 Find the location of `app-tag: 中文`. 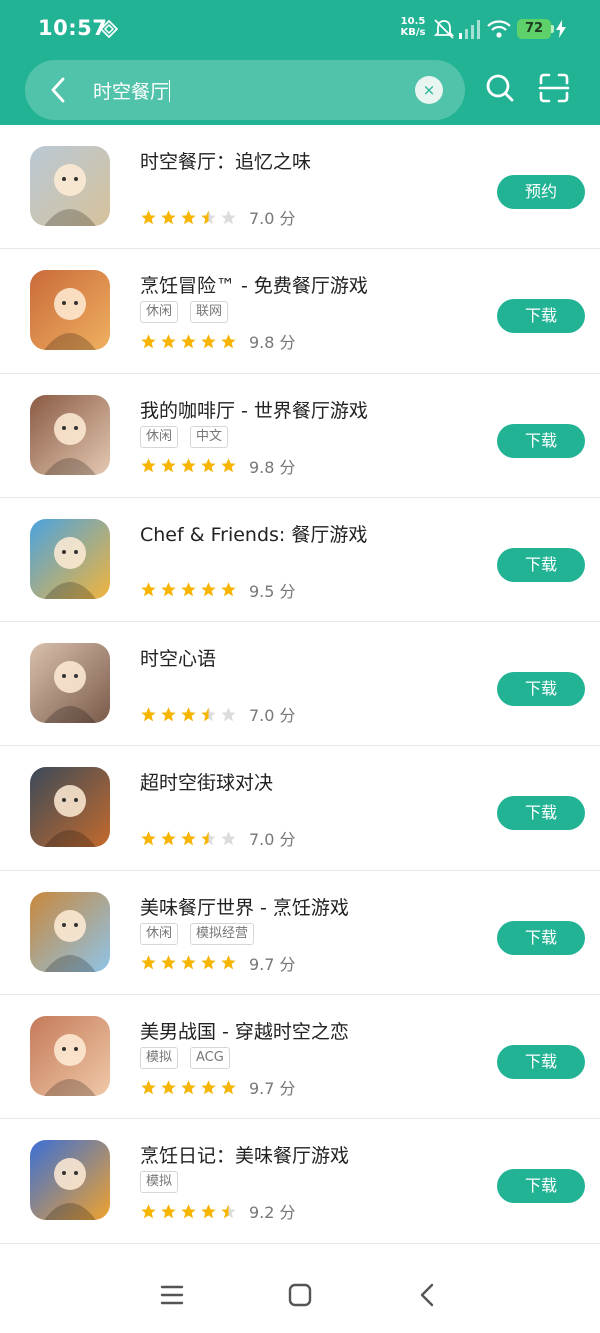

app-tag: 中文 is located at coordinates (209, 436).